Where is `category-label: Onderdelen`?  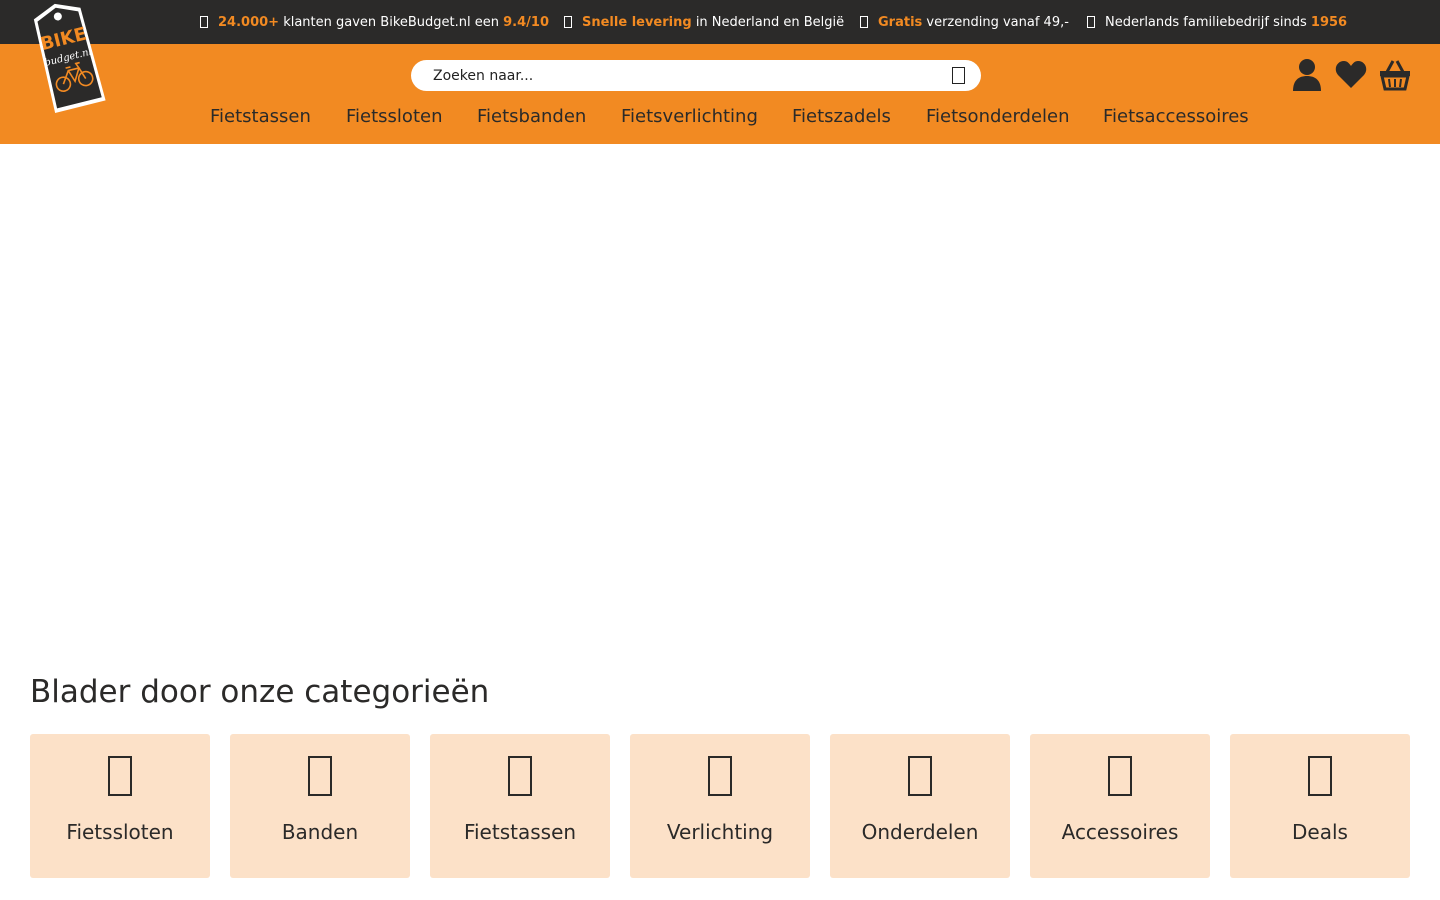 category-label: Onderdelen is located at coordinates (920, 832).